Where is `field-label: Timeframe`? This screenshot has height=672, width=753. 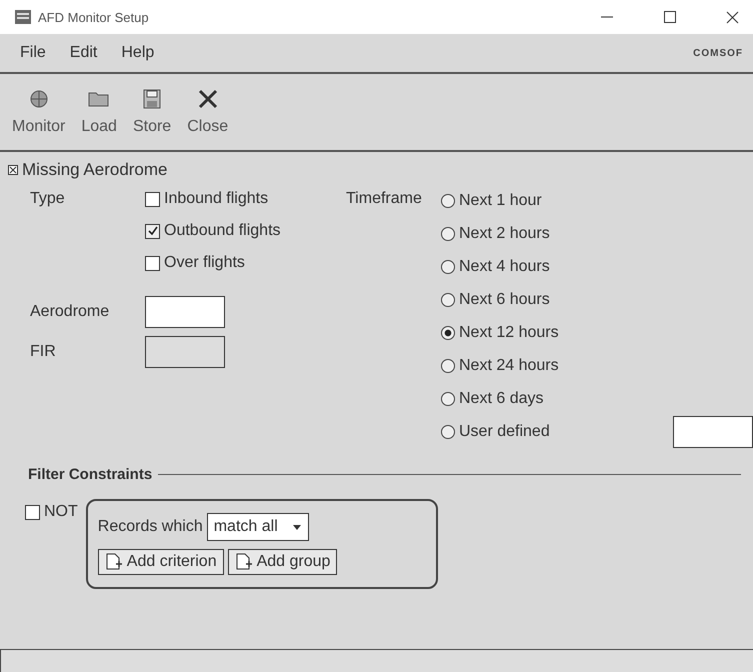
field-label: Timeframe is located at coordinates (384, 199).